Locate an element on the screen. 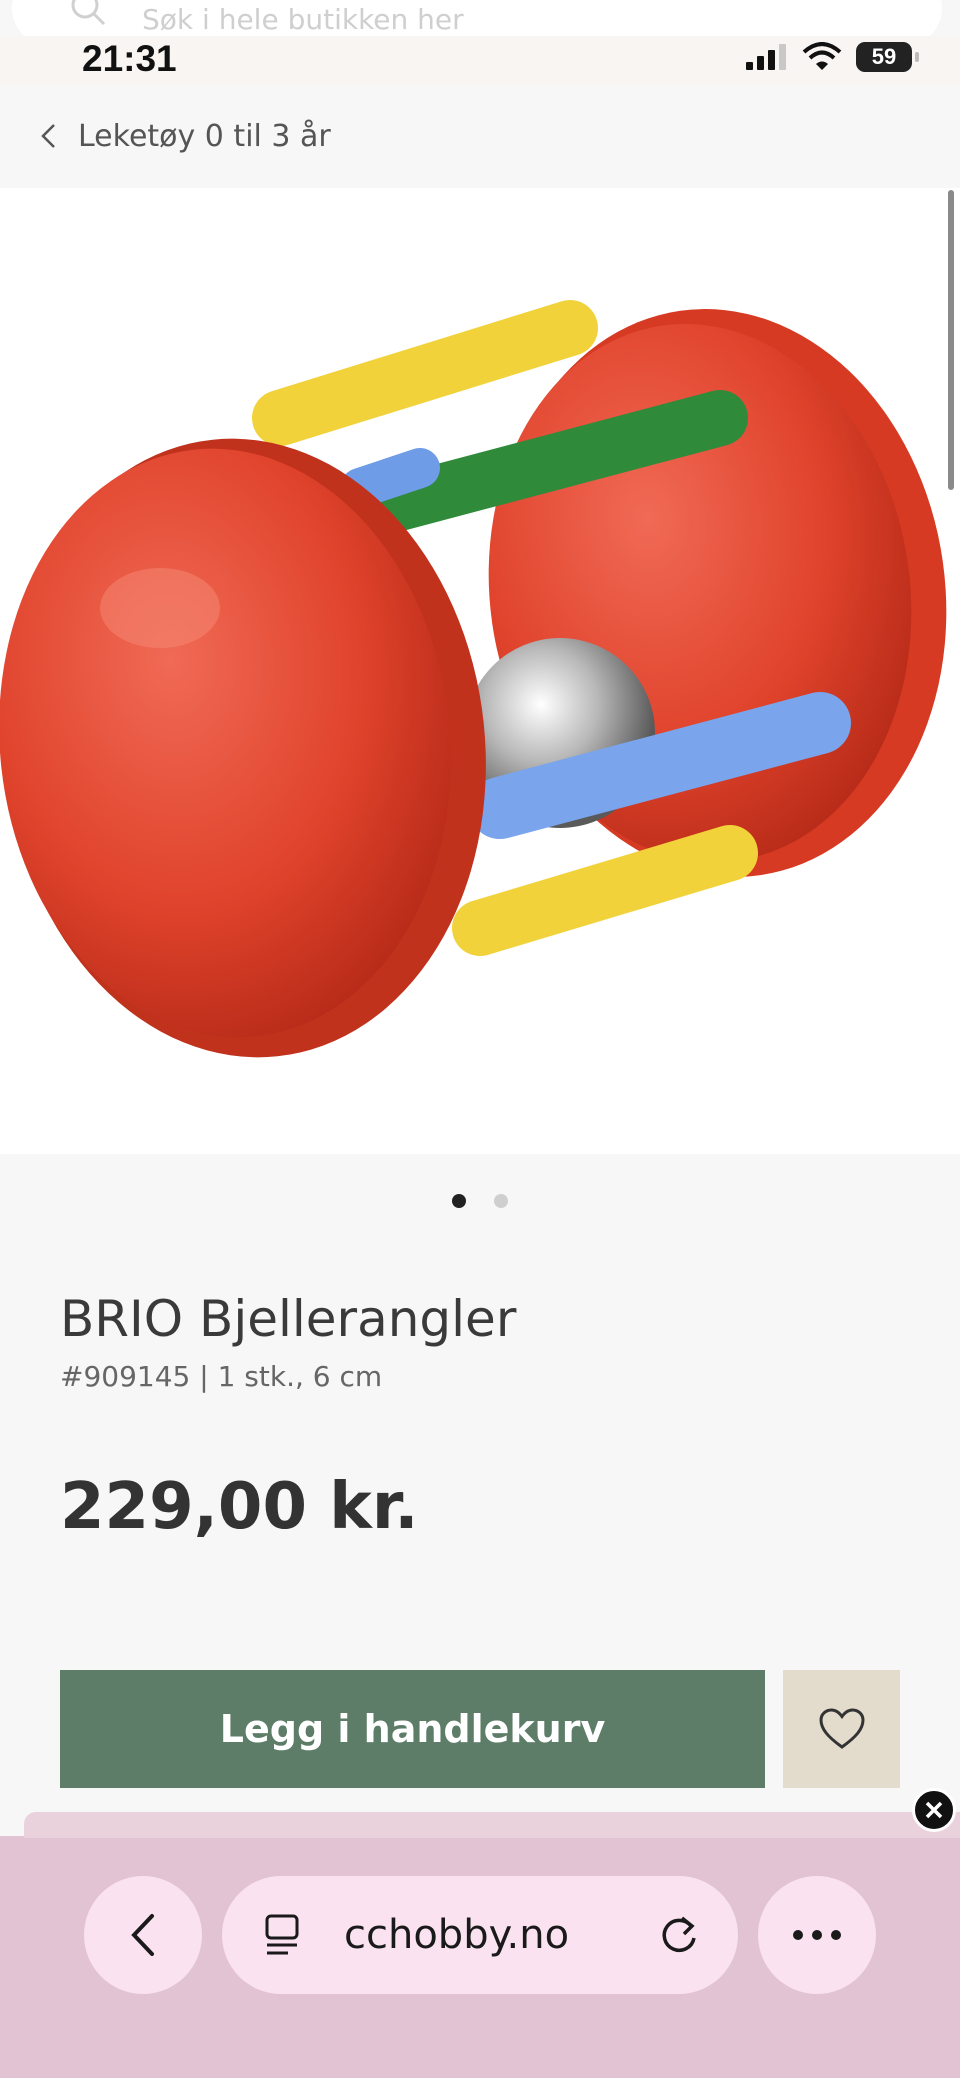 This screenshot has width=960, height=2078. reload-icon is located at coordinates (679, 1935).